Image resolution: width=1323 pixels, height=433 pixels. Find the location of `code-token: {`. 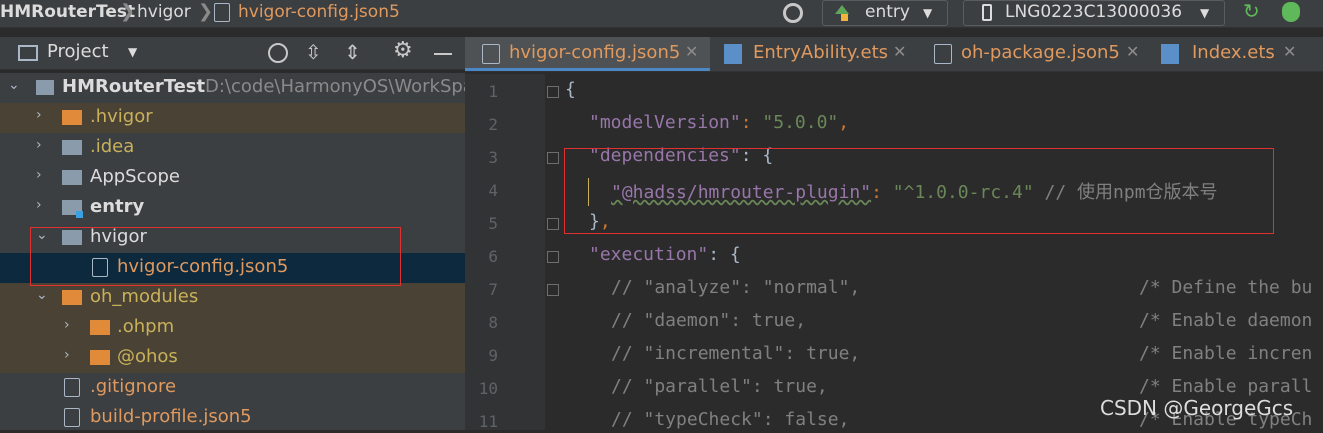

code-token: { is located at coordinates (570, 89).